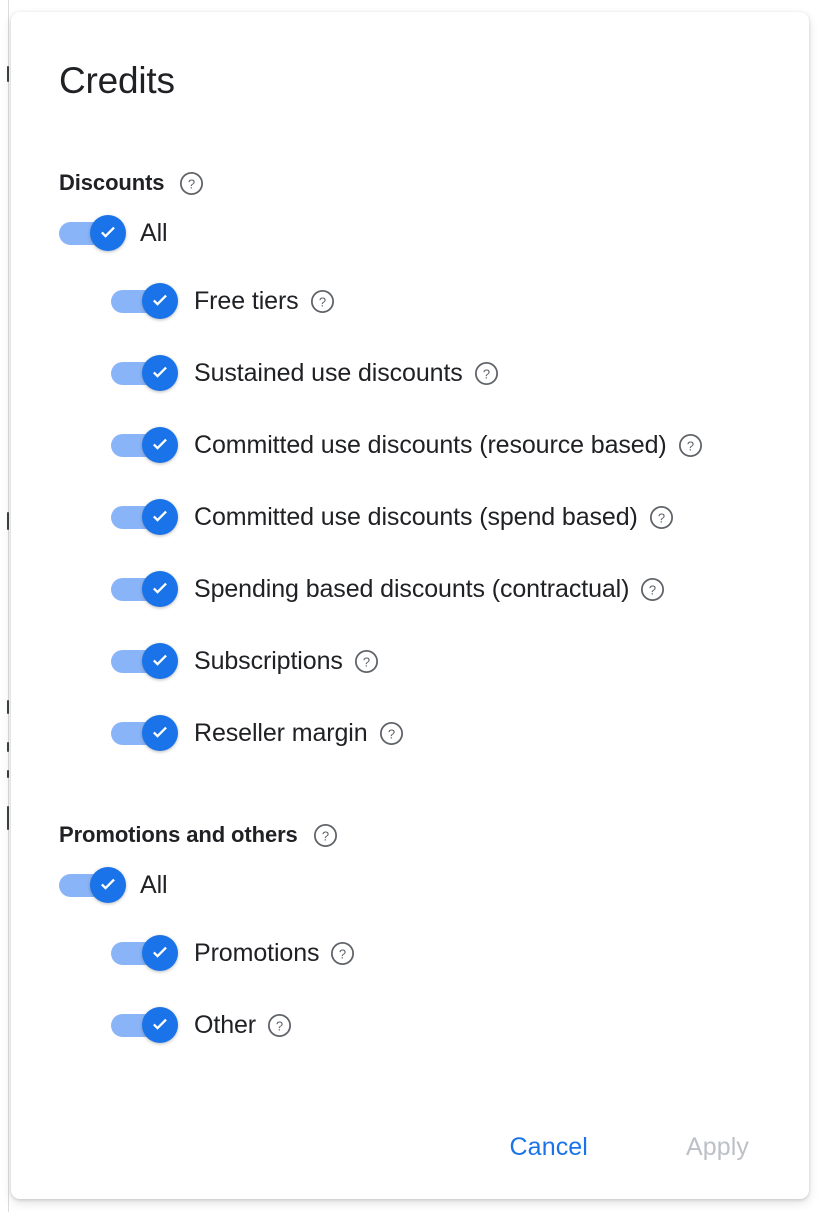 The width and height of the screenshot is (821, 1212). What do you see at coordinates (281, 733) in the screenshot?
I see `toggle-label: Reseller margin` at bounding box center [281, 733].